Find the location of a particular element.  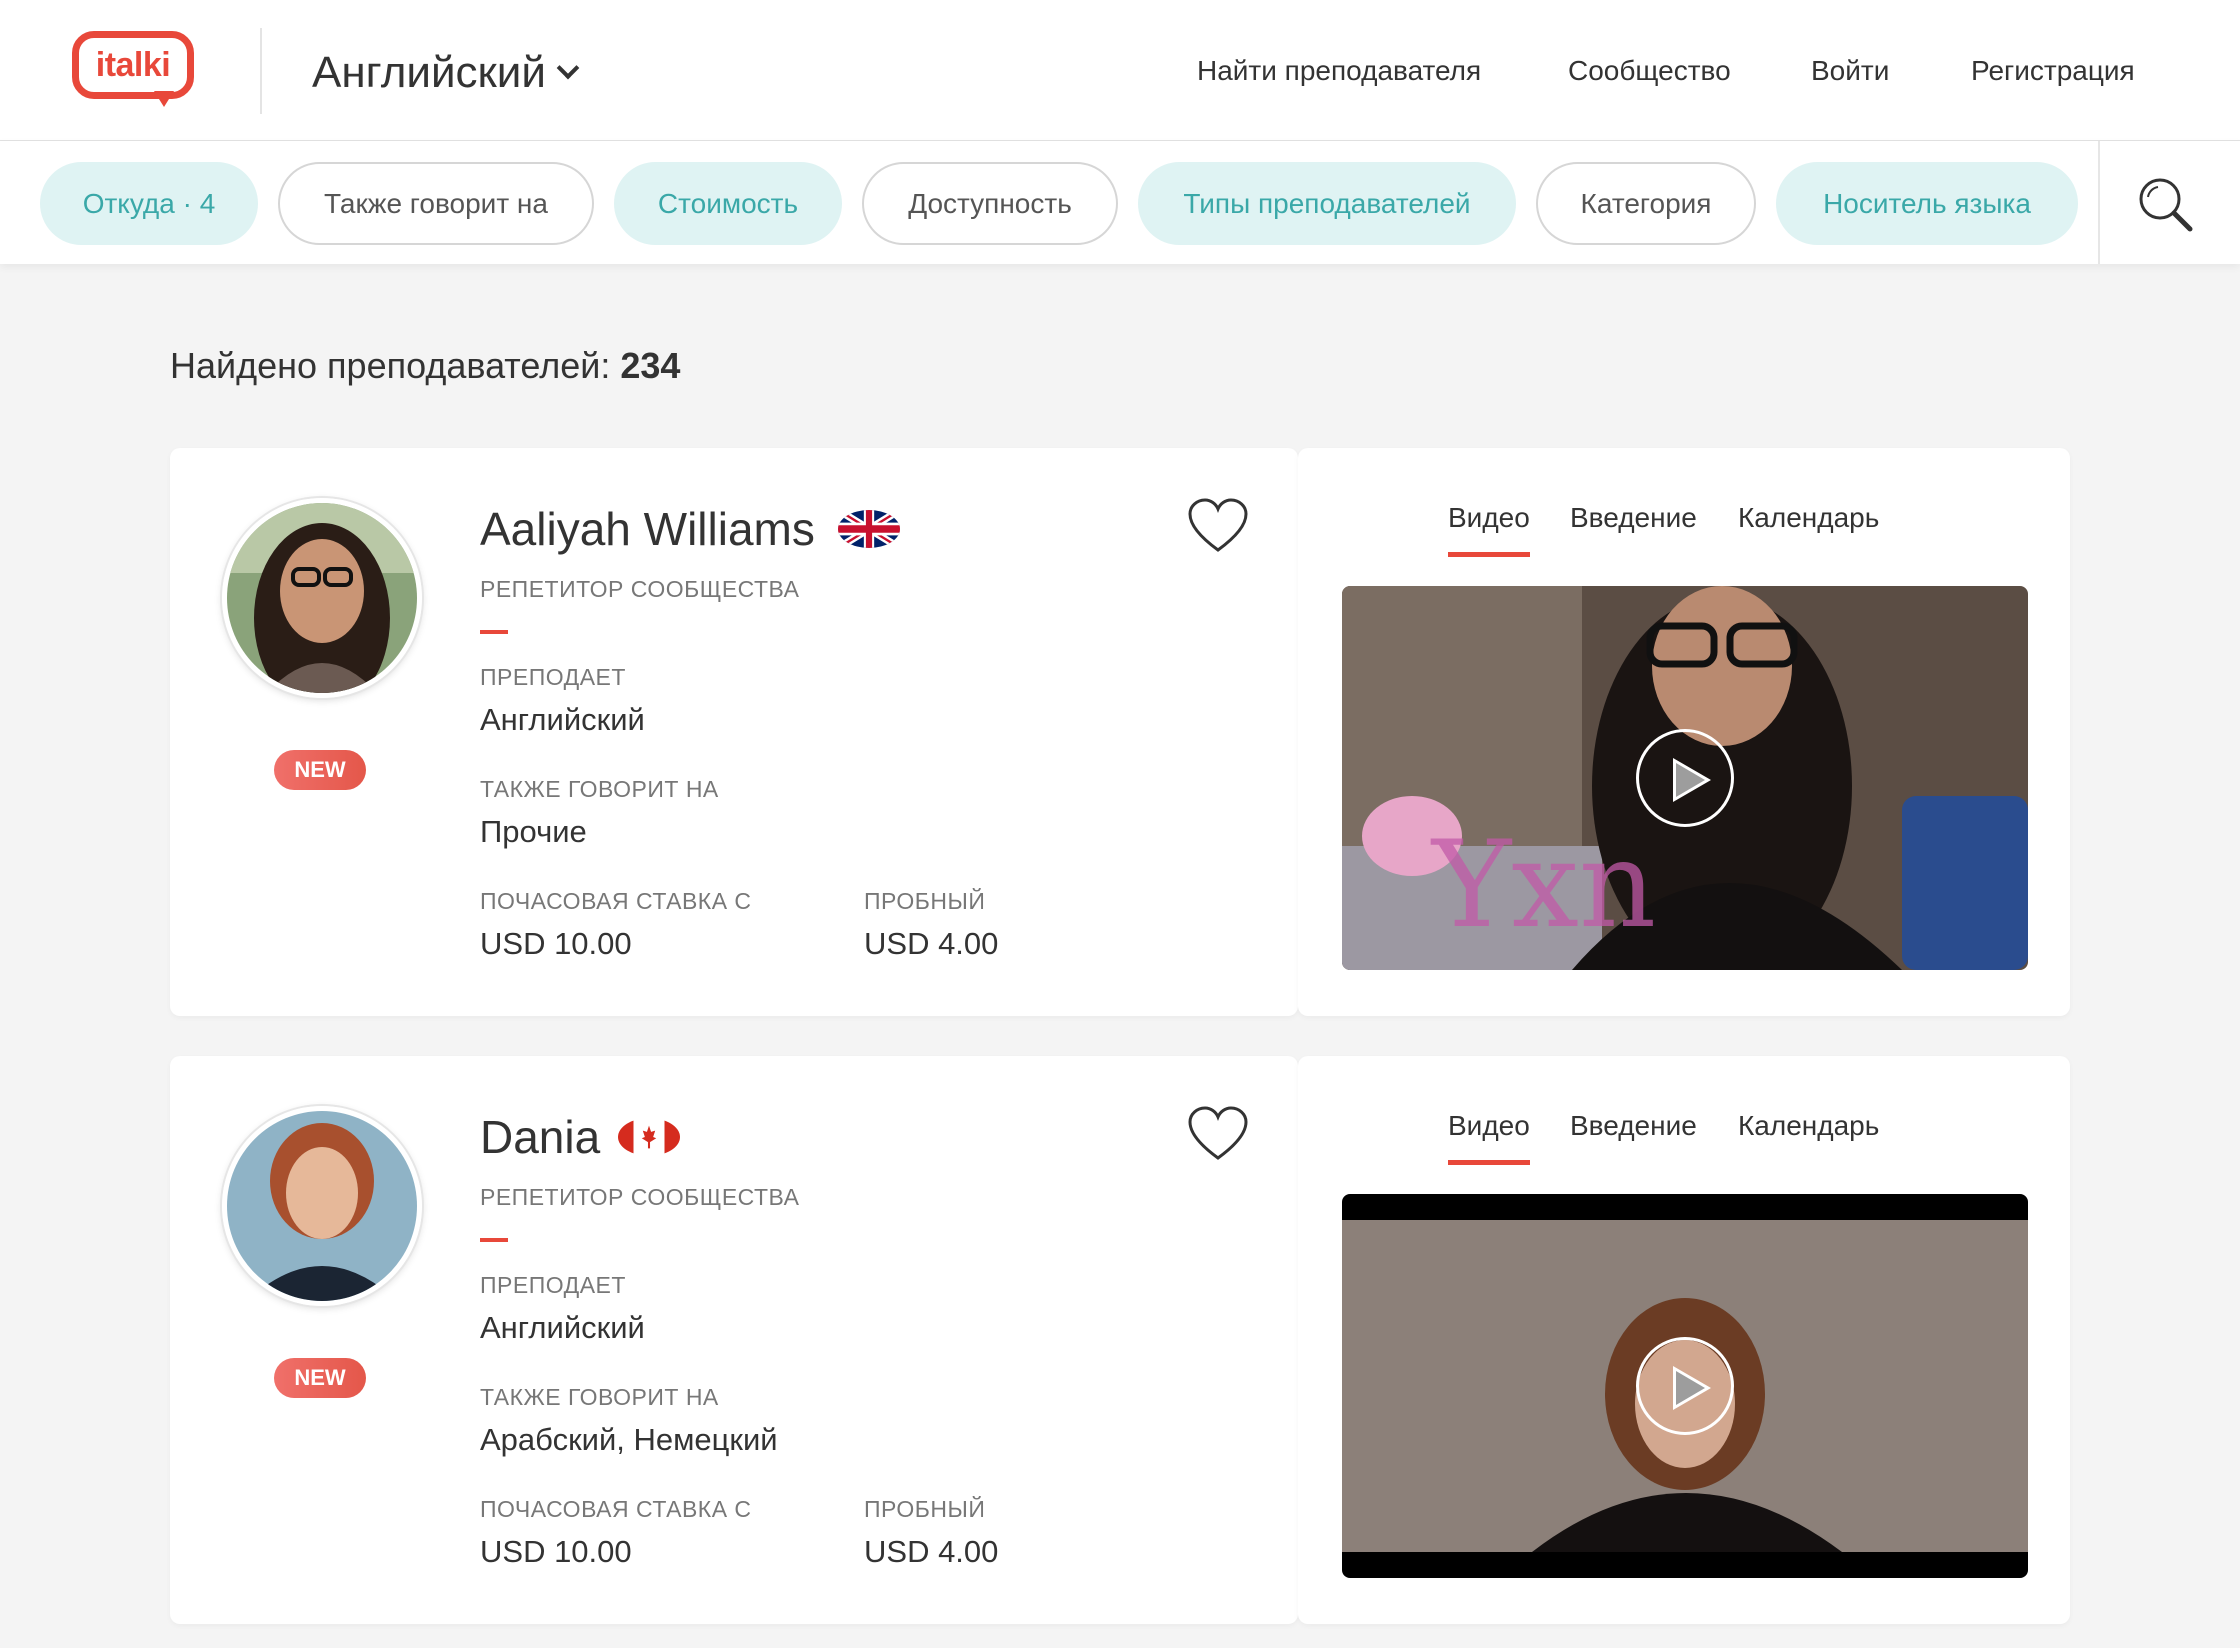

filter-native-speaker: Носитель языка is located at coordinates (1927, 203).